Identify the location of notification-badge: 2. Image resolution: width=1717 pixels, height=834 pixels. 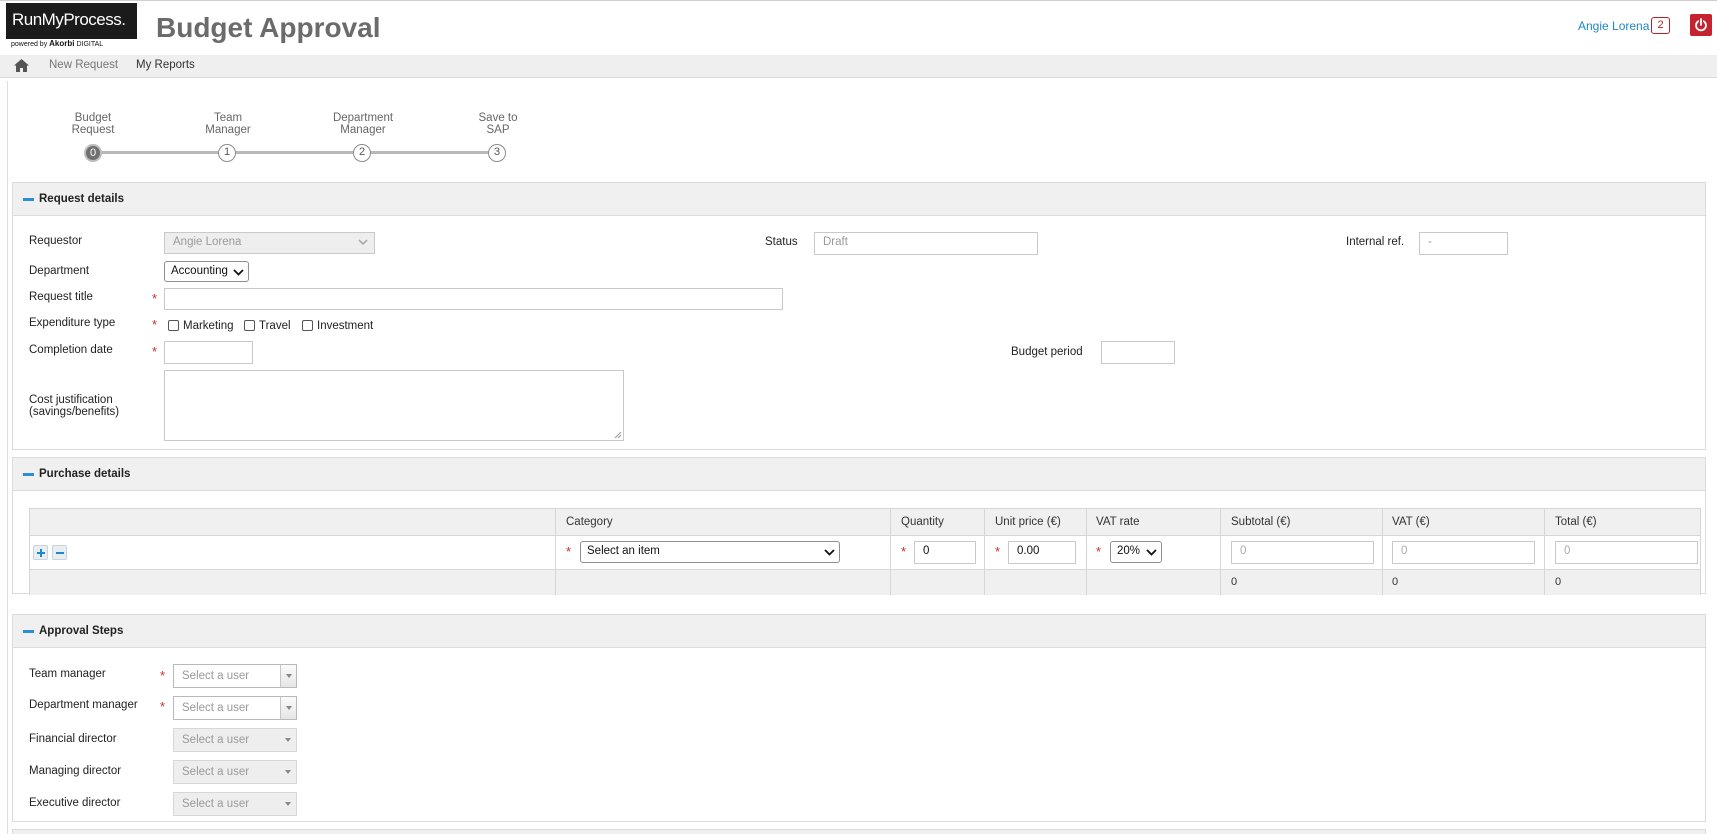
(1660, 25).